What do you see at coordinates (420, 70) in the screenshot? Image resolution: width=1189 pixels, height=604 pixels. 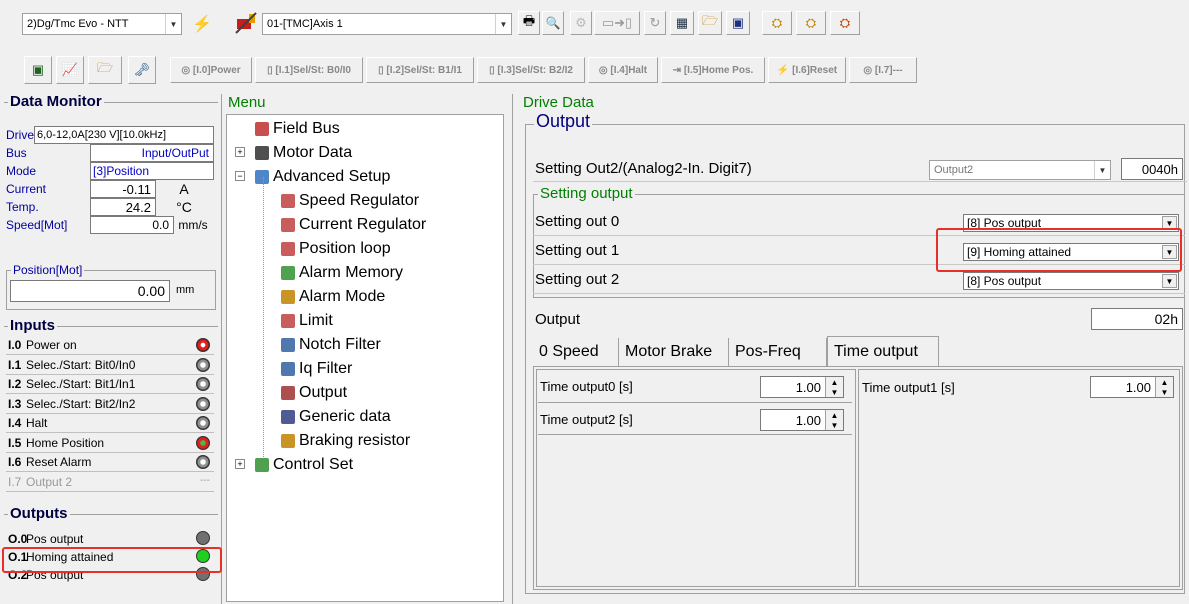 I see `io-button-sel-b1: ▯ [I.2]Sel/St: B1/I1` at bounding box center [420, 70].